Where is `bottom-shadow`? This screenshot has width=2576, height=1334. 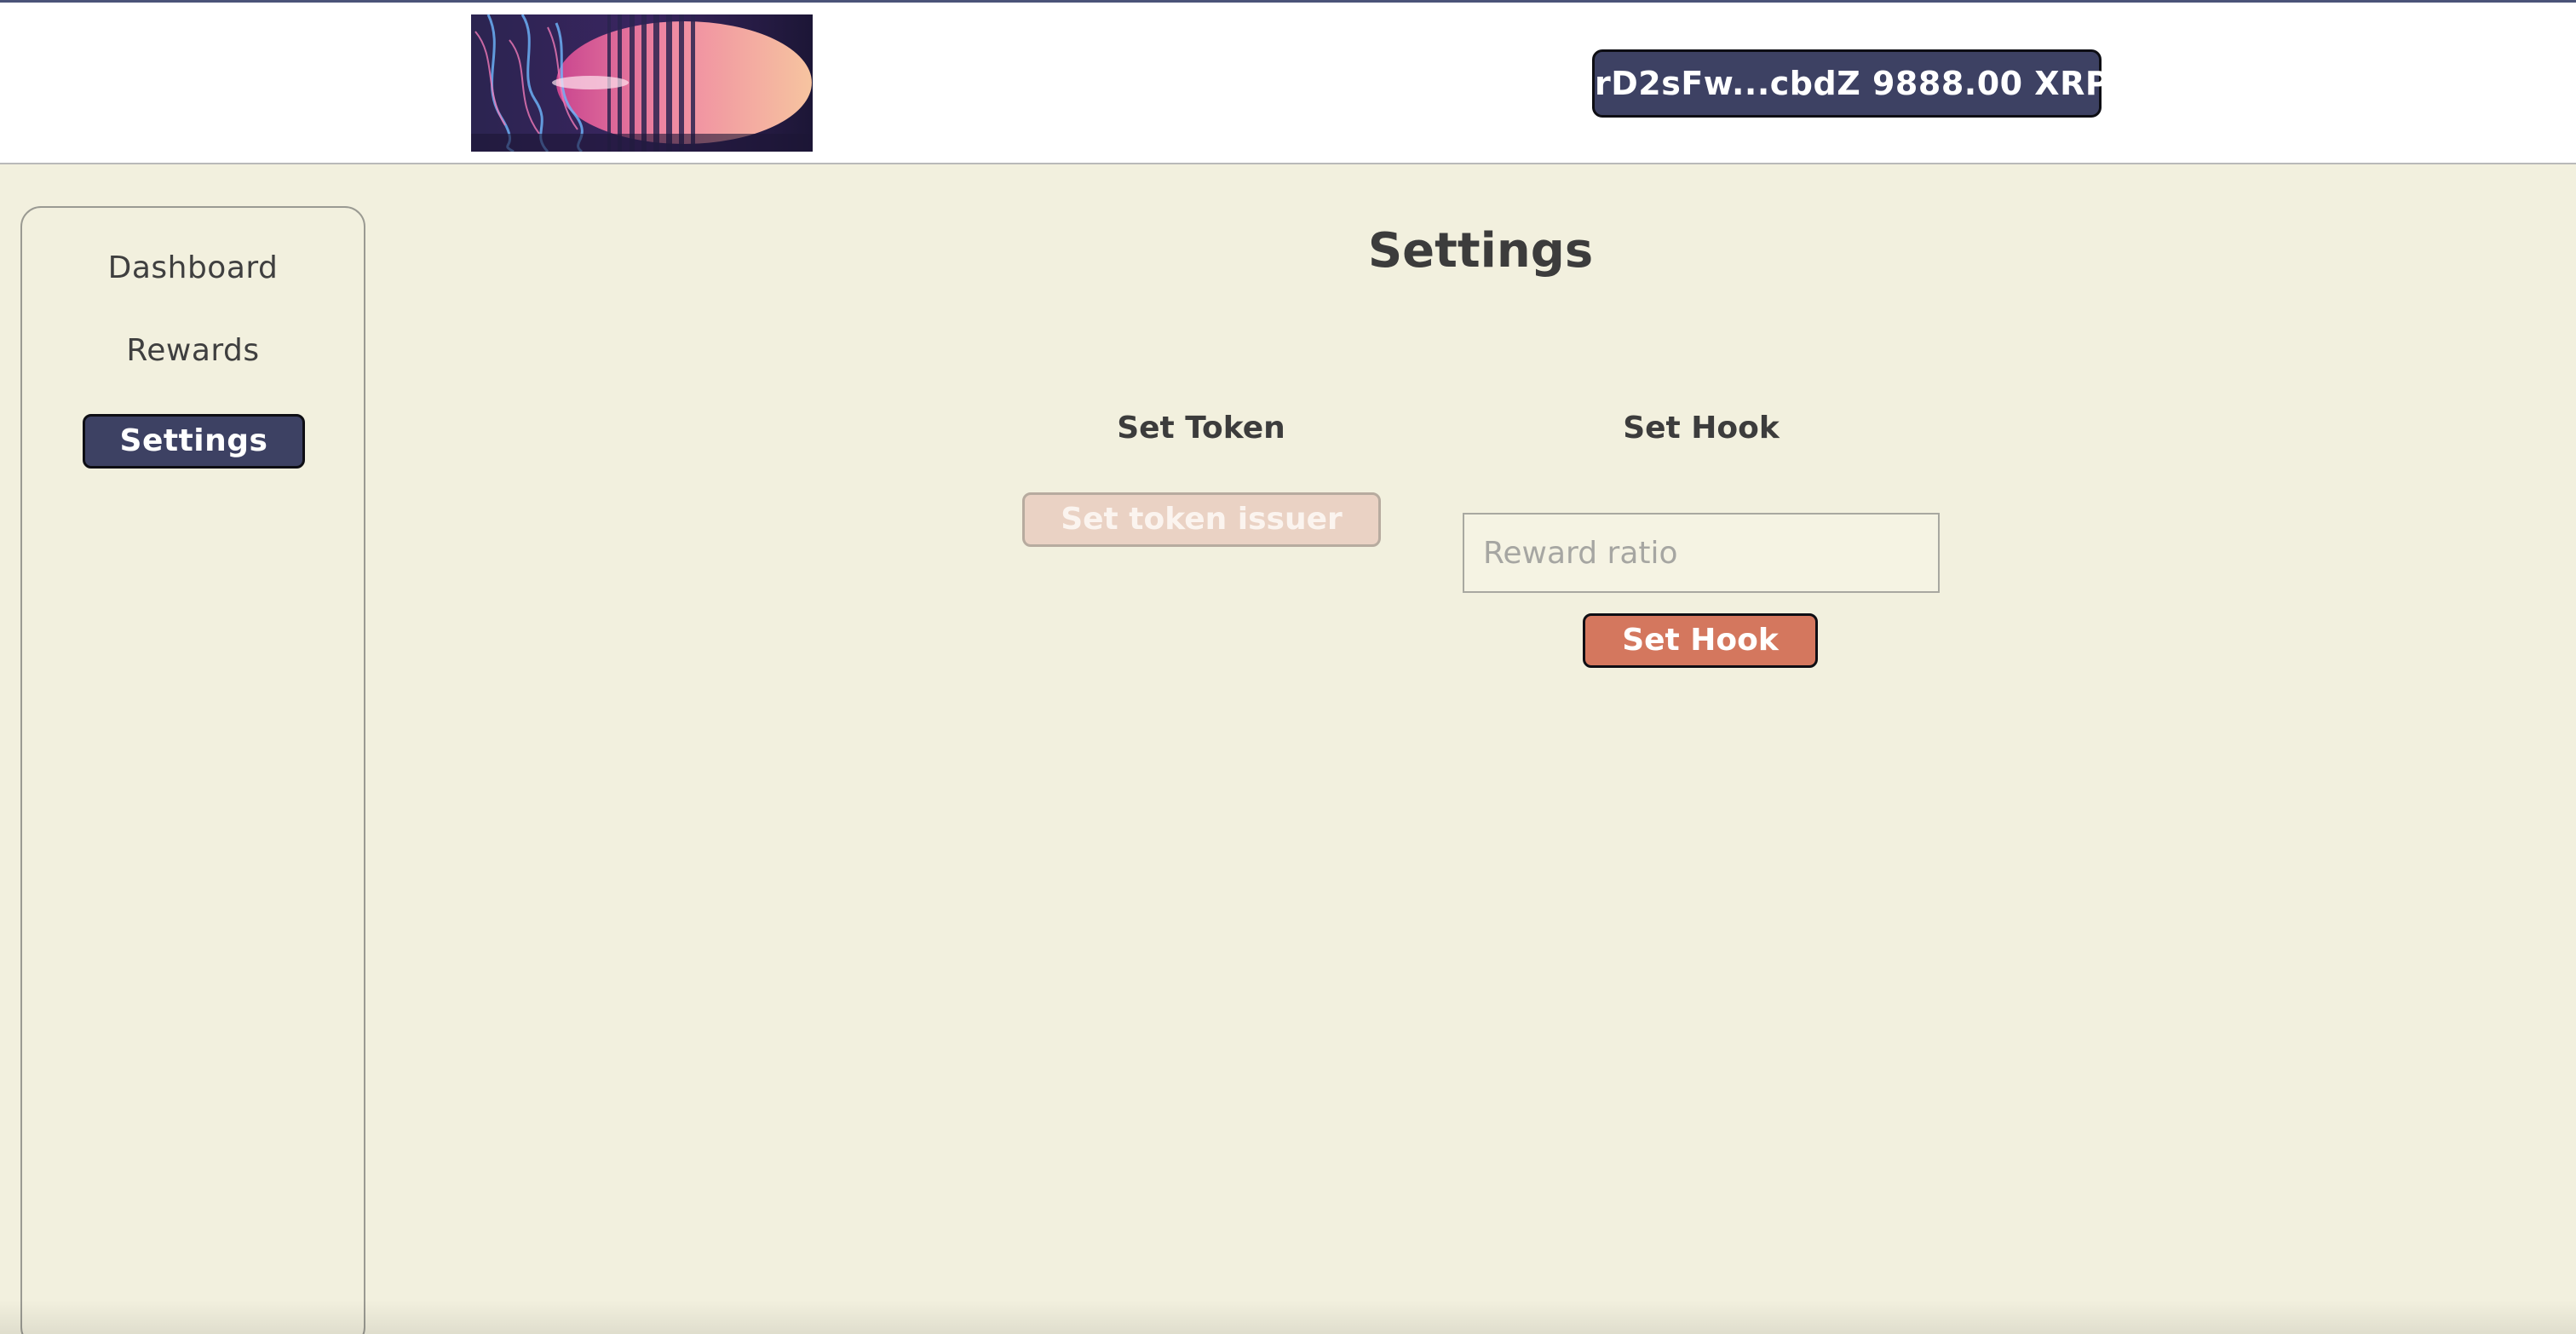
bottom-shadow is located at coordinates (1288, 1317).